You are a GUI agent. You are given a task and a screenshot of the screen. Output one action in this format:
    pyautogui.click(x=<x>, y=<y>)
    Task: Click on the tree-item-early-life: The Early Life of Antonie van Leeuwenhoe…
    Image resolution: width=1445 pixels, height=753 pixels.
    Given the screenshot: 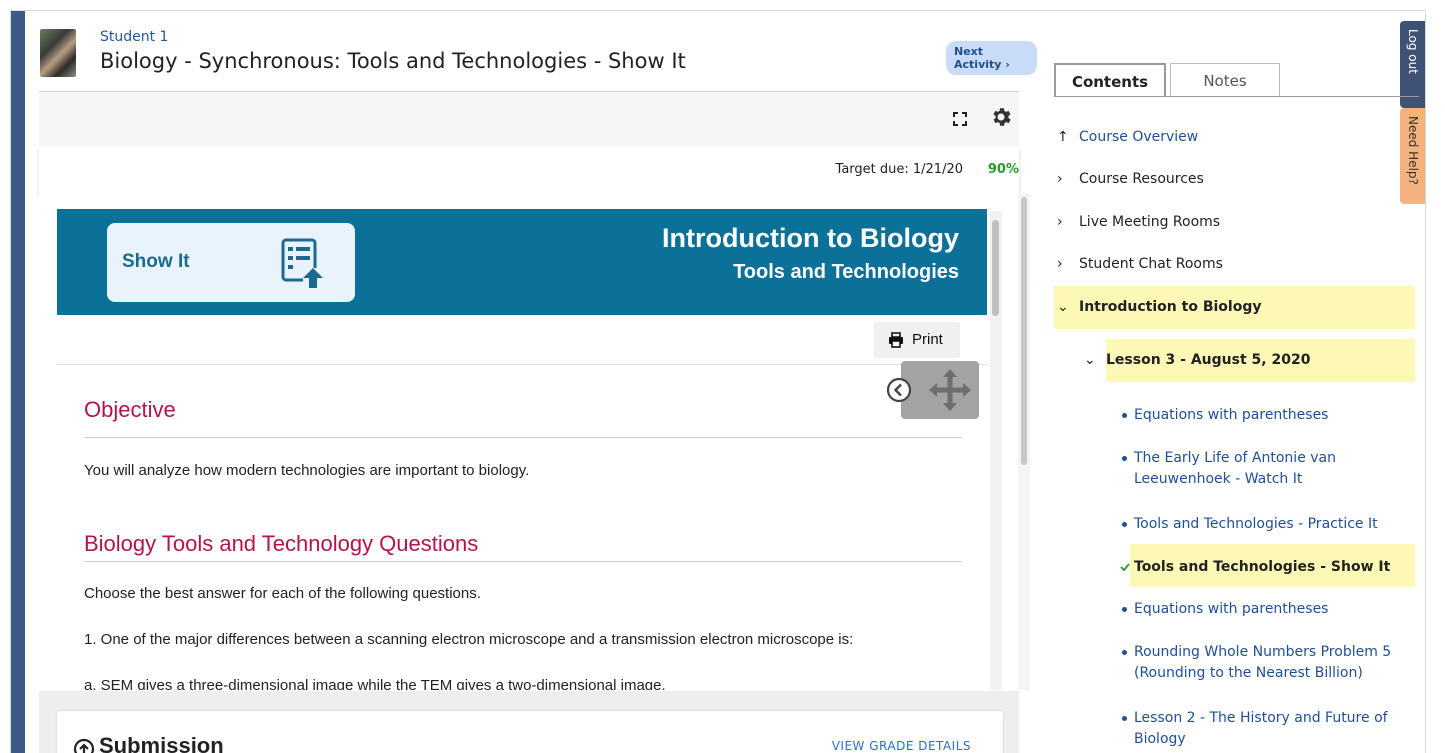 What is the action you would take?
    pyautogui.click(x=1270, y=469)
    